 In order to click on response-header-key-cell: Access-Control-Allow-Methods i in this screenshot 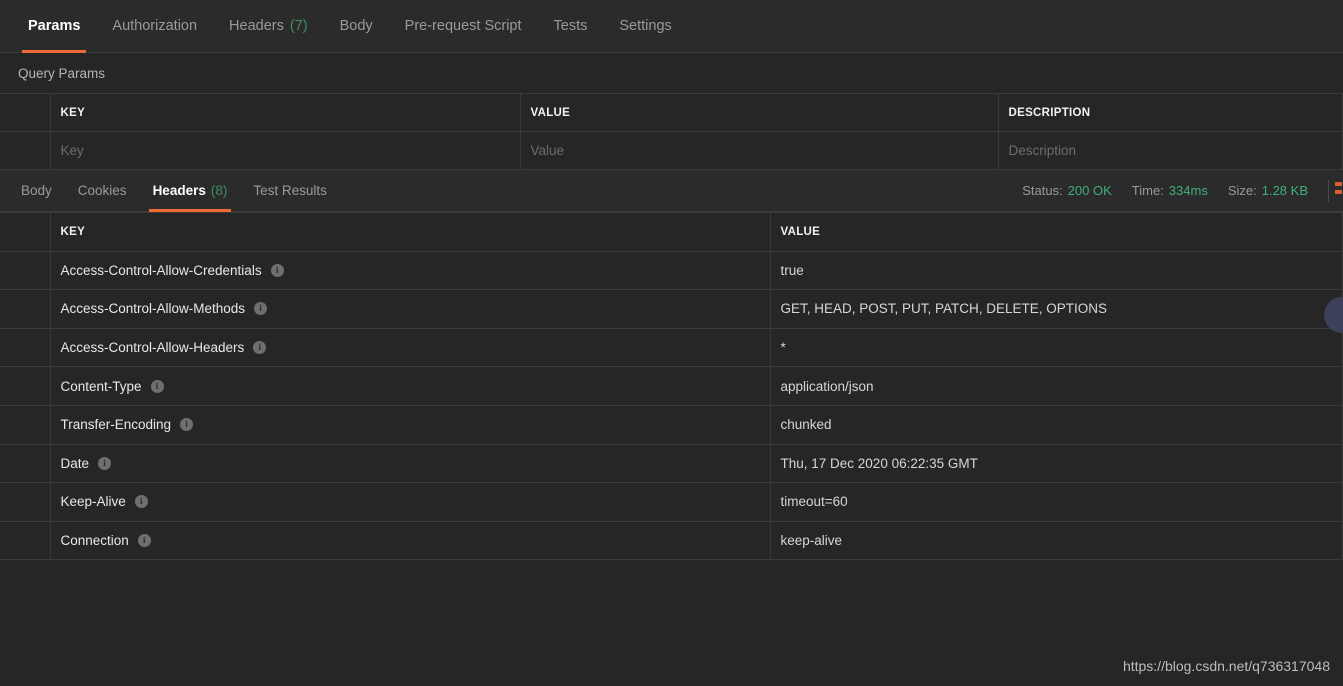, I will do `click(410, 309)`.